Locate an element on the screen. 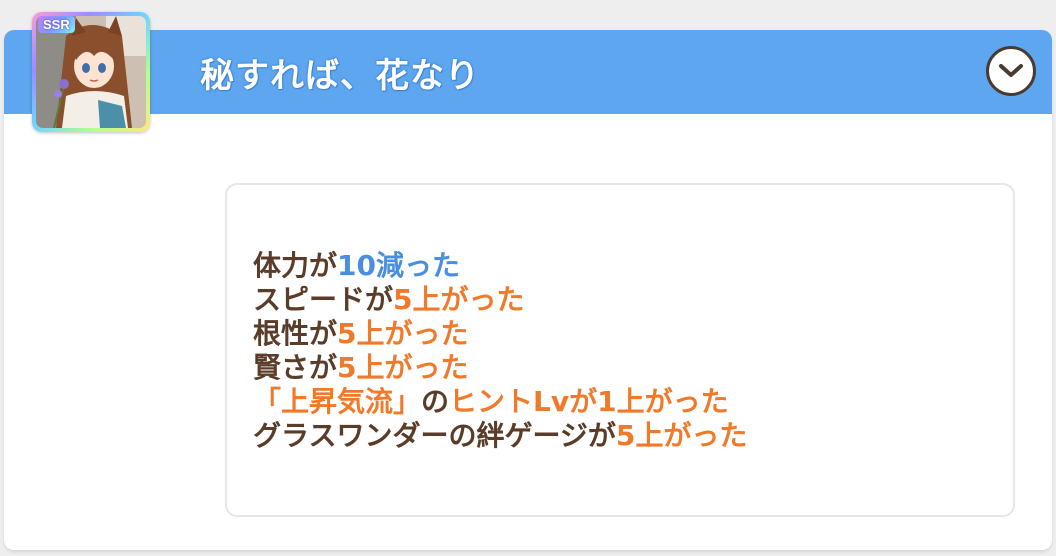  result-line-speed: スピードが5上がった is located at coordinates (500, 300).